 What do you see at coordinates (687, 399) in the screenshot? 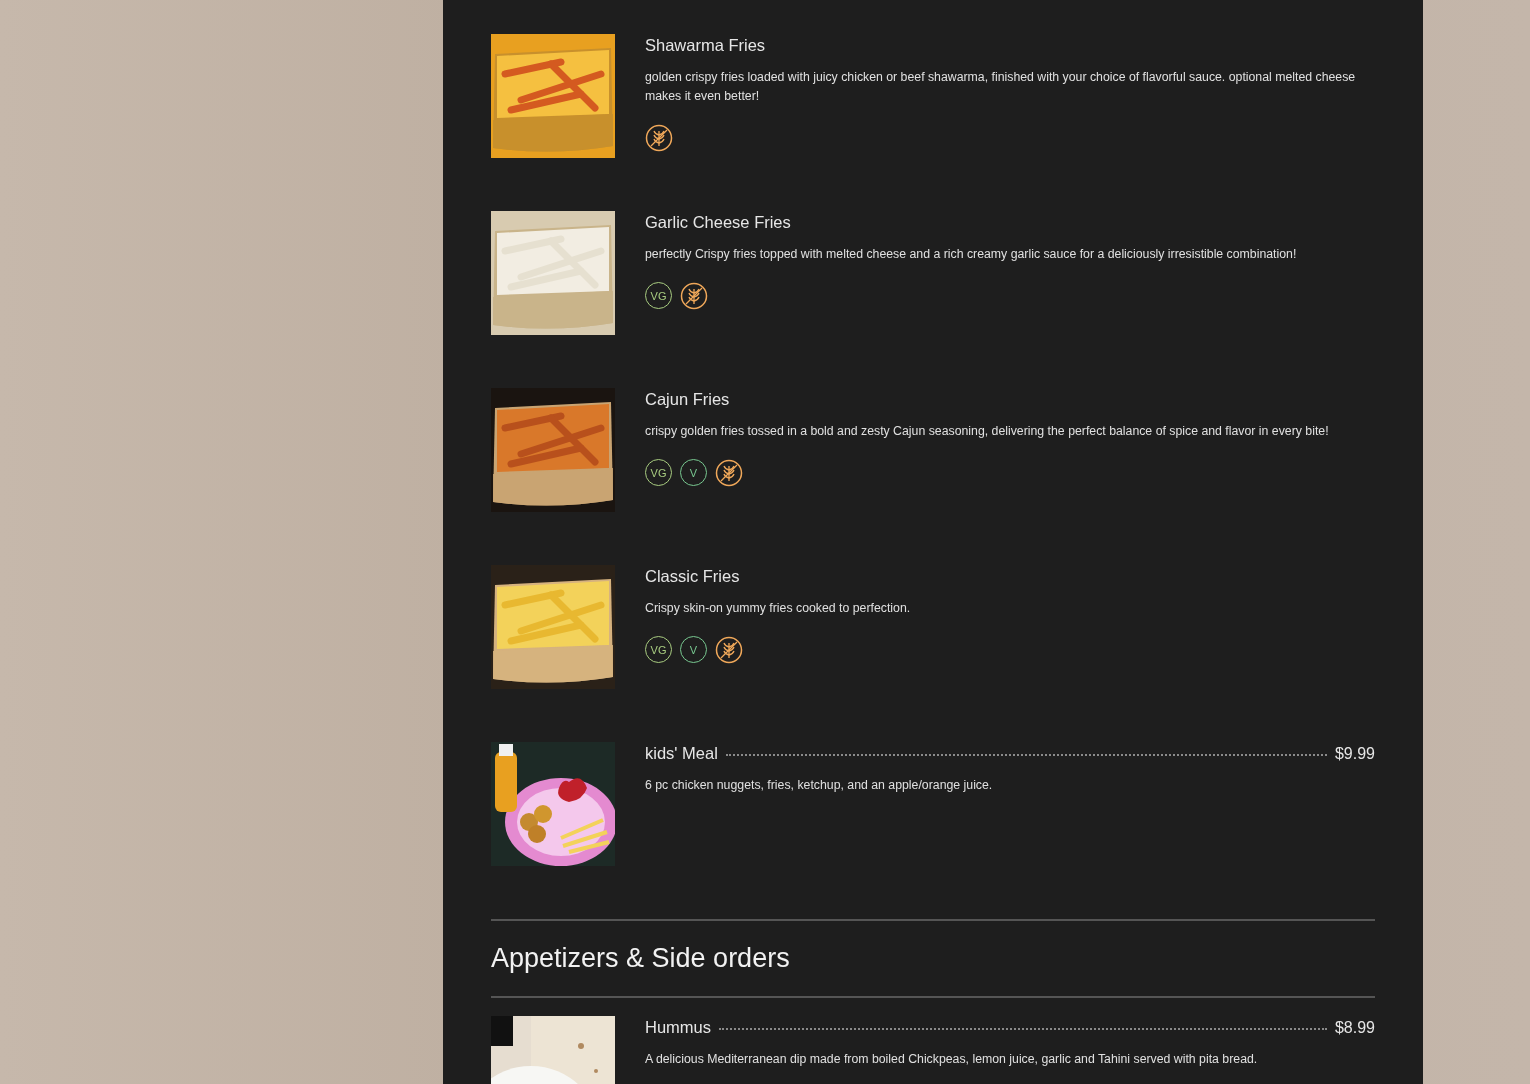
I see `item-name: Cajun Fries` at bounding box center [687, 399].